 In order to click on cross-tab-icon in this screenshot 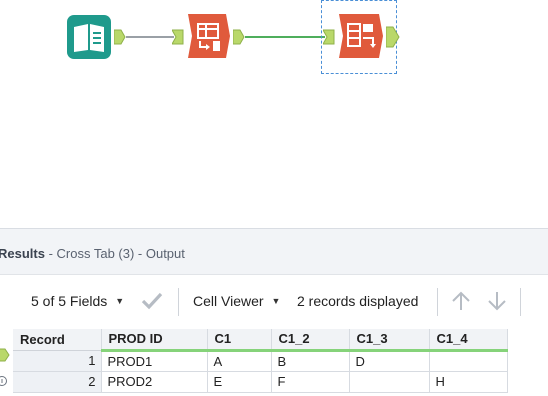, I will do `click(361, 36)`.